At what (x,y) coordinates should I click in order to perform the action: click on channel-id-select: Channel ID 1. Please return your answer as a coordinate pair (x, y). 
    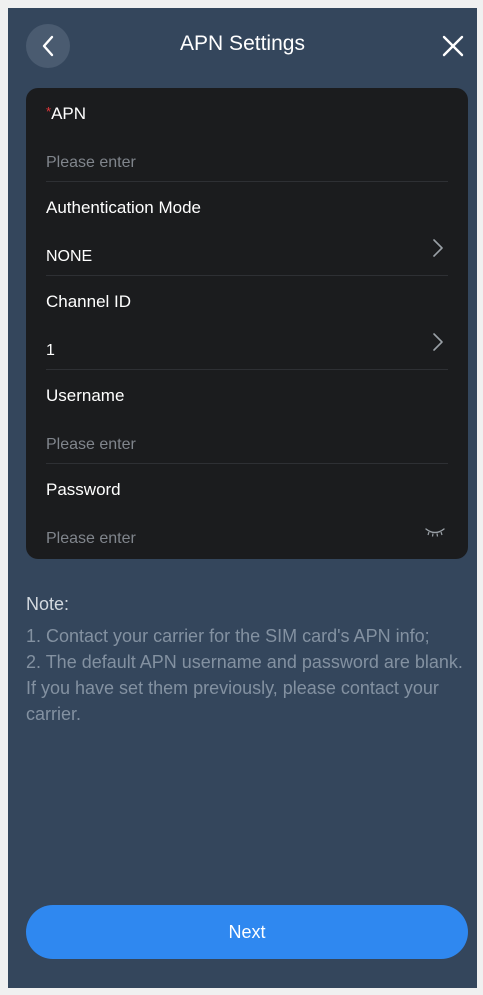
    Looking at the image, I should click on (247, 323).